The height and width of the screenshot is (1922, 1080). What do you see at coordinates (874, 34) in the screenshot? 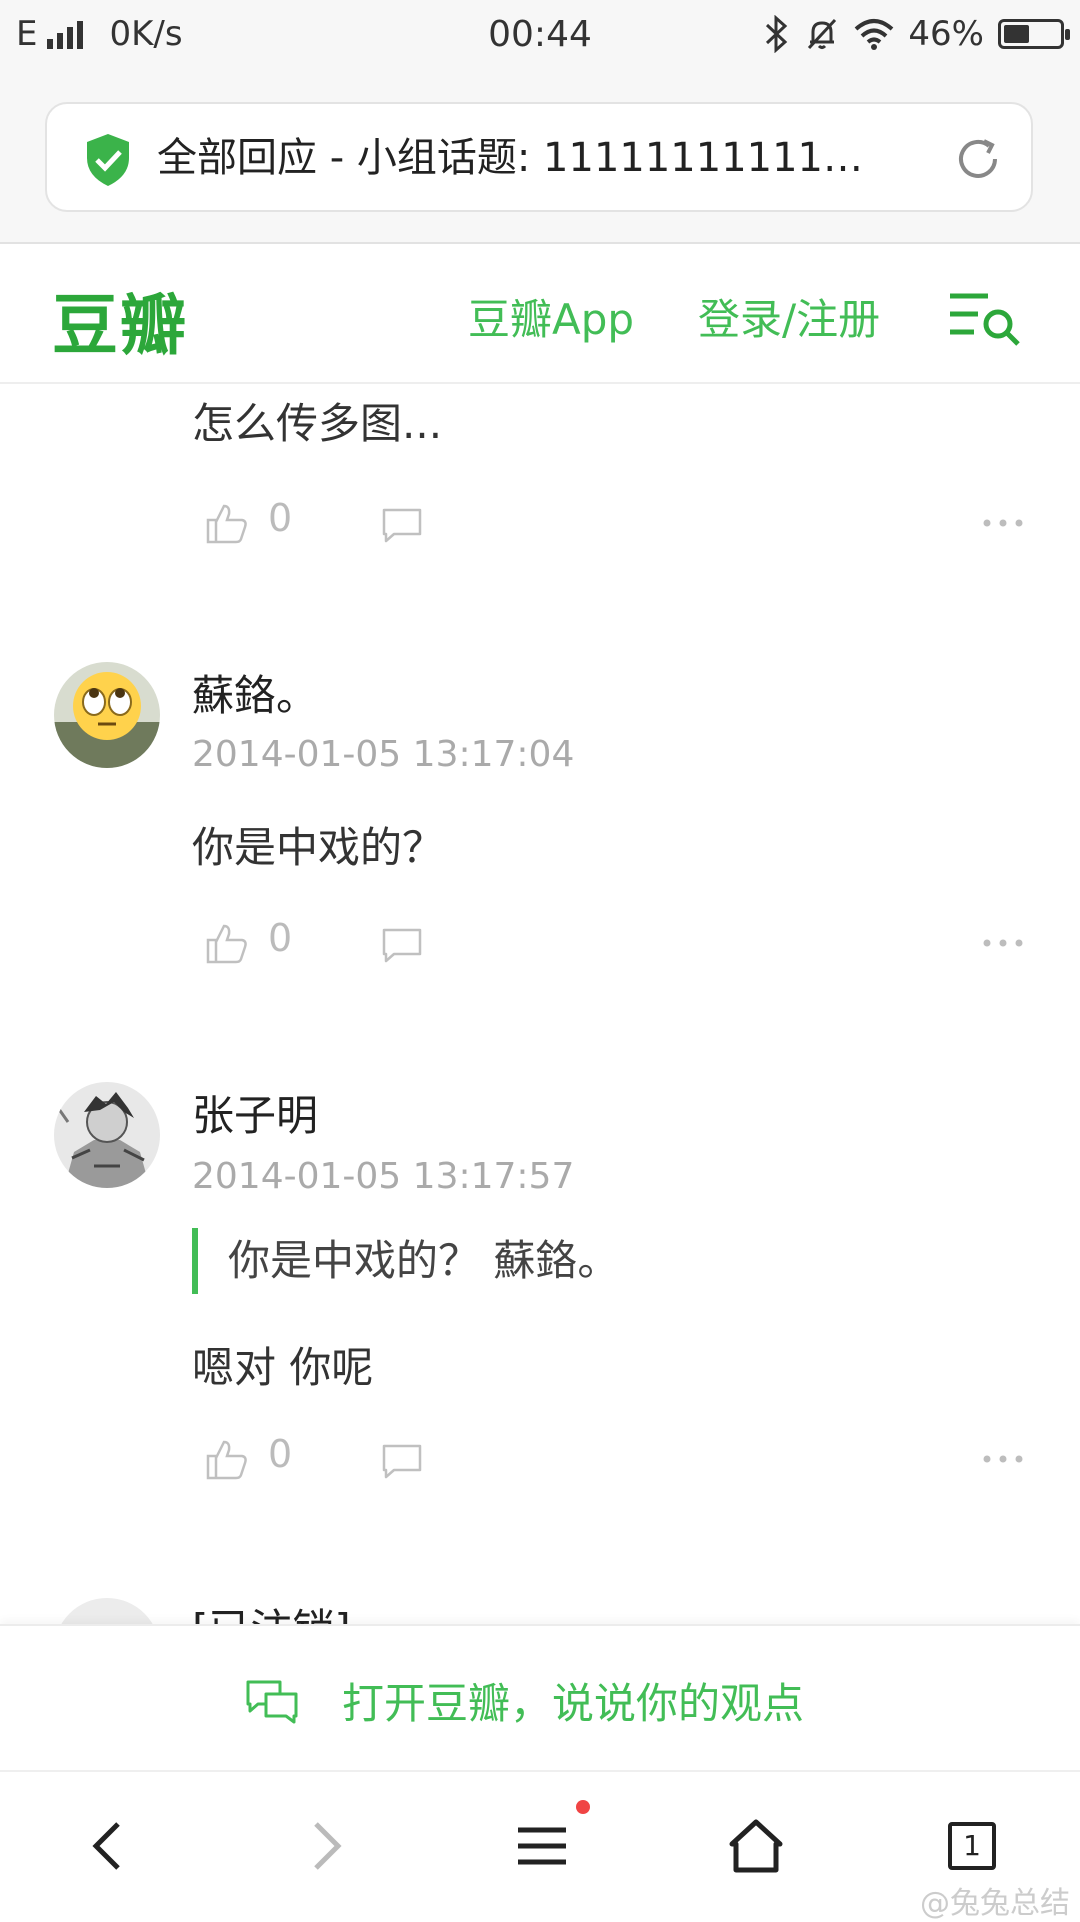
I see `wifi-icon` at bounding box center [874, 34].